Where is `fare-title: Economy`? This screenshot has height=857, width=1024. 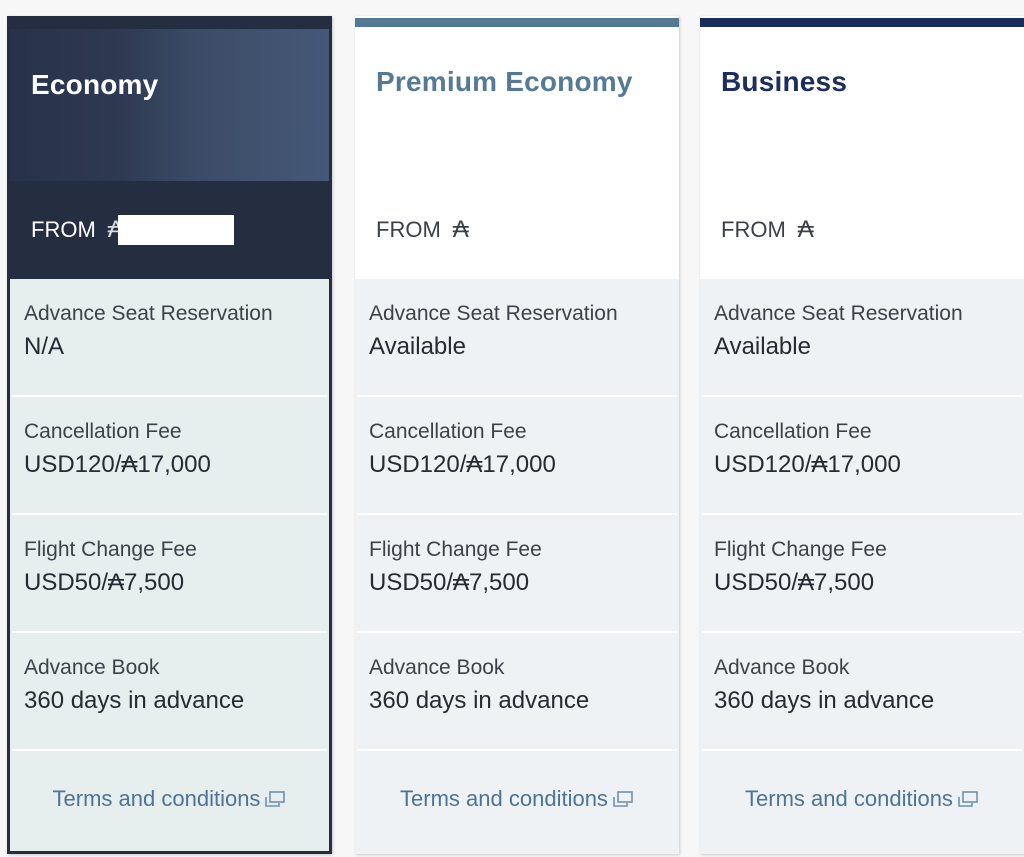
fare-title: Economy is located at coordinates (95, 84).